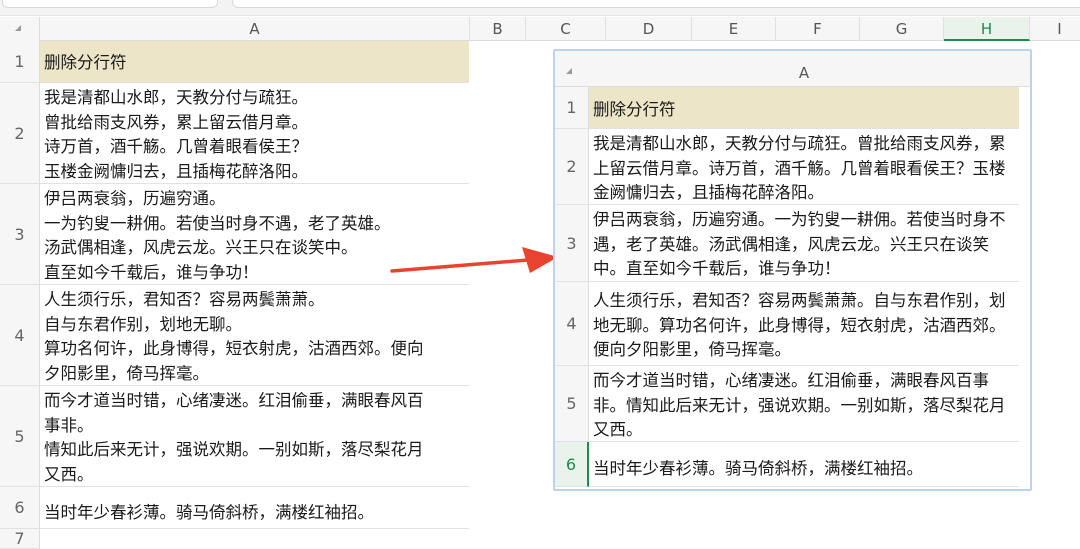  What do you see at coordinates (176, 146) in the screenshot?
I see `cell-line: 诗万首，酒千觞。几曾着眼看侯王？` at bounding box center [176, 146].